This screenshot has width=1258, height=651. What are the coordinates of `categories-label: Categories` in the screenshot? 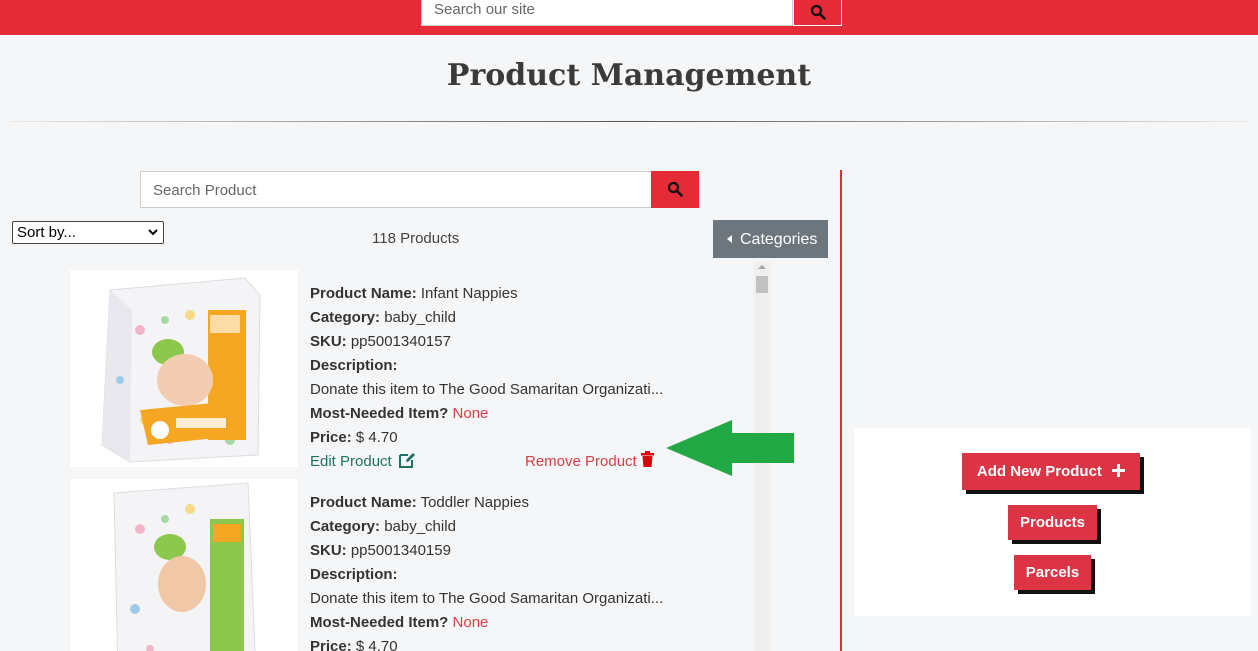 It's located at (779, 239).